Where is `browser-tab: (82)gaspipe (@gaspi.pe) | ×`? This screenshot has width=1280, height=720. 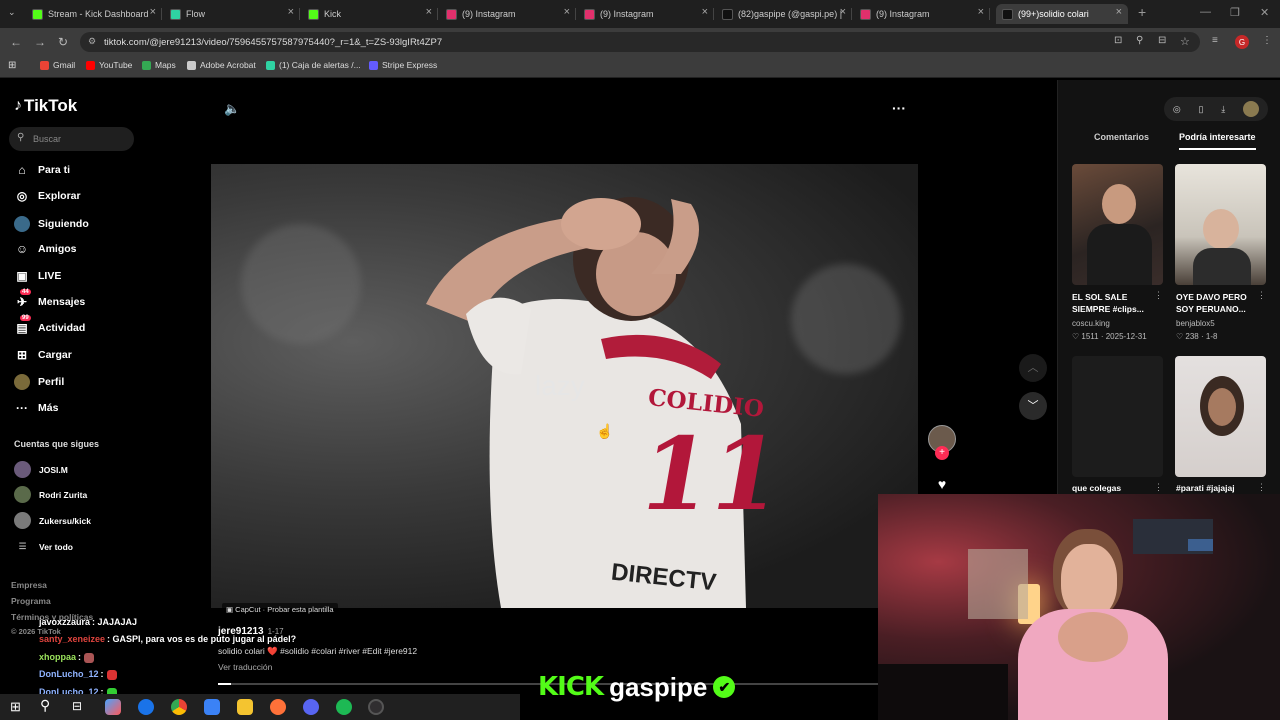 browser-tab: (82)gaspipe (@gaspi.pe) | × is located at coordinates (784, 14).